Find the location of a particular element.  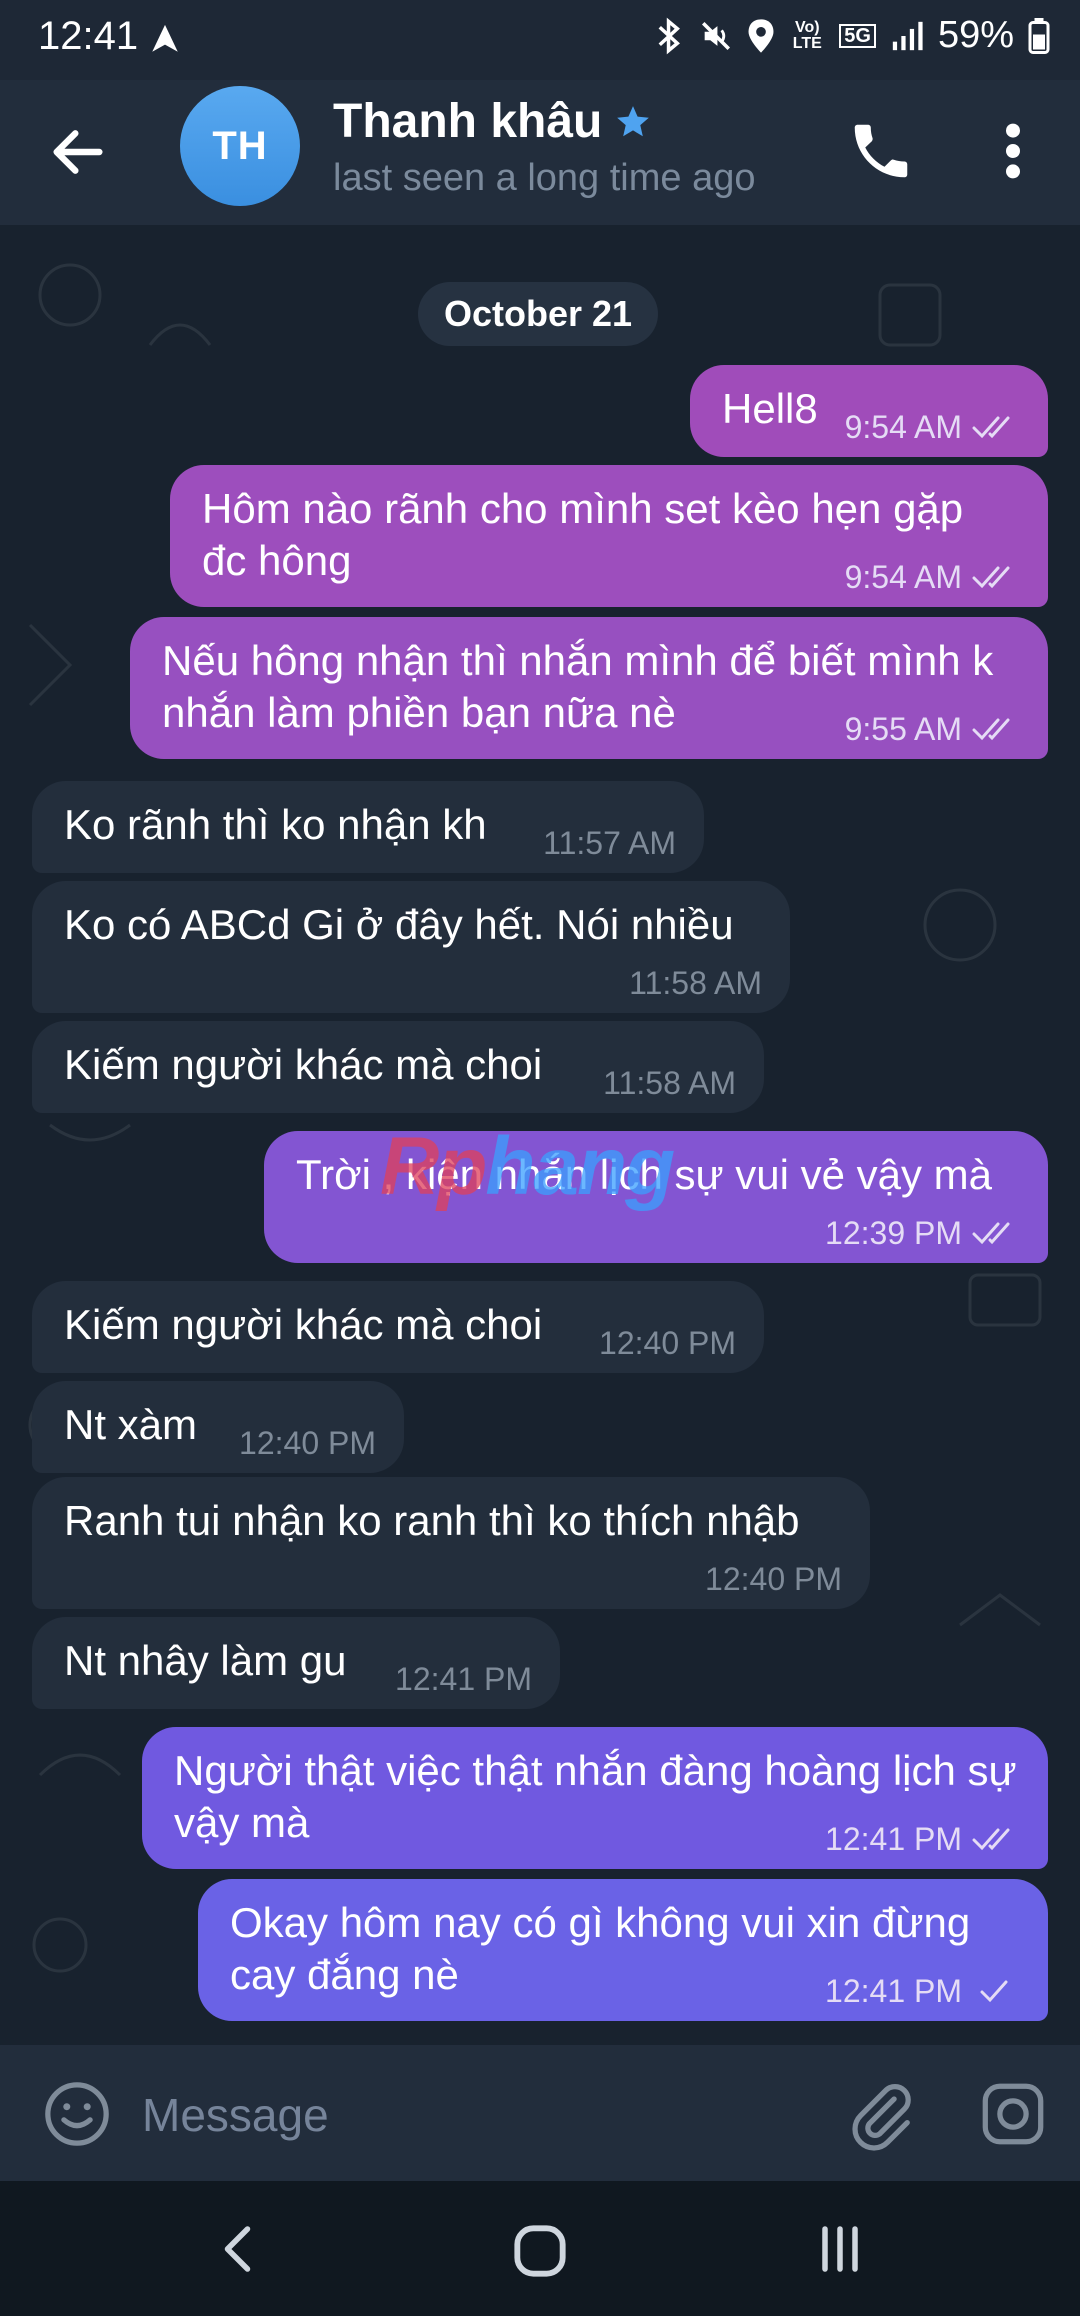

home-square-icon is located at coordinates (540, 2251).